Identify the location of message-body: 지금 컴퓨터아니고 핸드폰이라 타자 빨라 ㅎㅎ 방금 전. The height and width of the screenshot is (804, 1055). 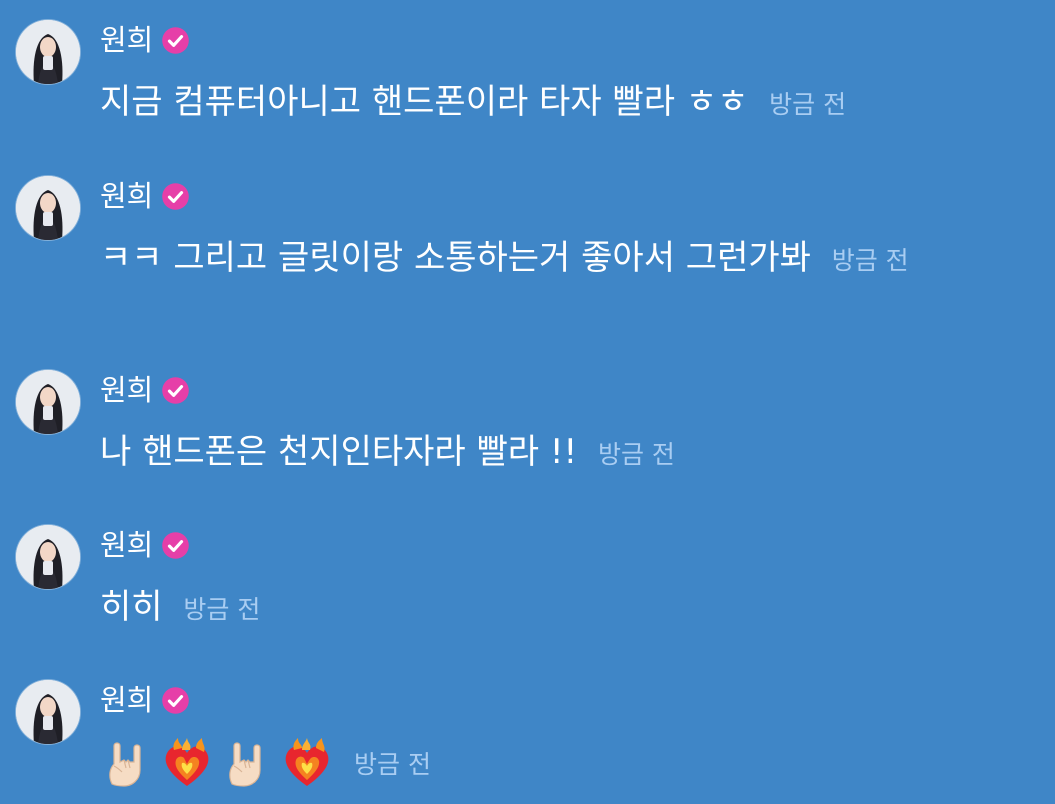
(550, 103).